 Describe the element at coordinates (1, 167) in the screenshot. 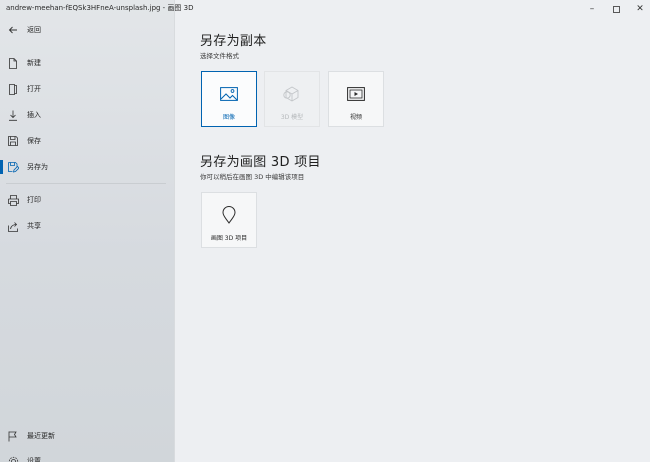

I see `active-indicator` at that location.